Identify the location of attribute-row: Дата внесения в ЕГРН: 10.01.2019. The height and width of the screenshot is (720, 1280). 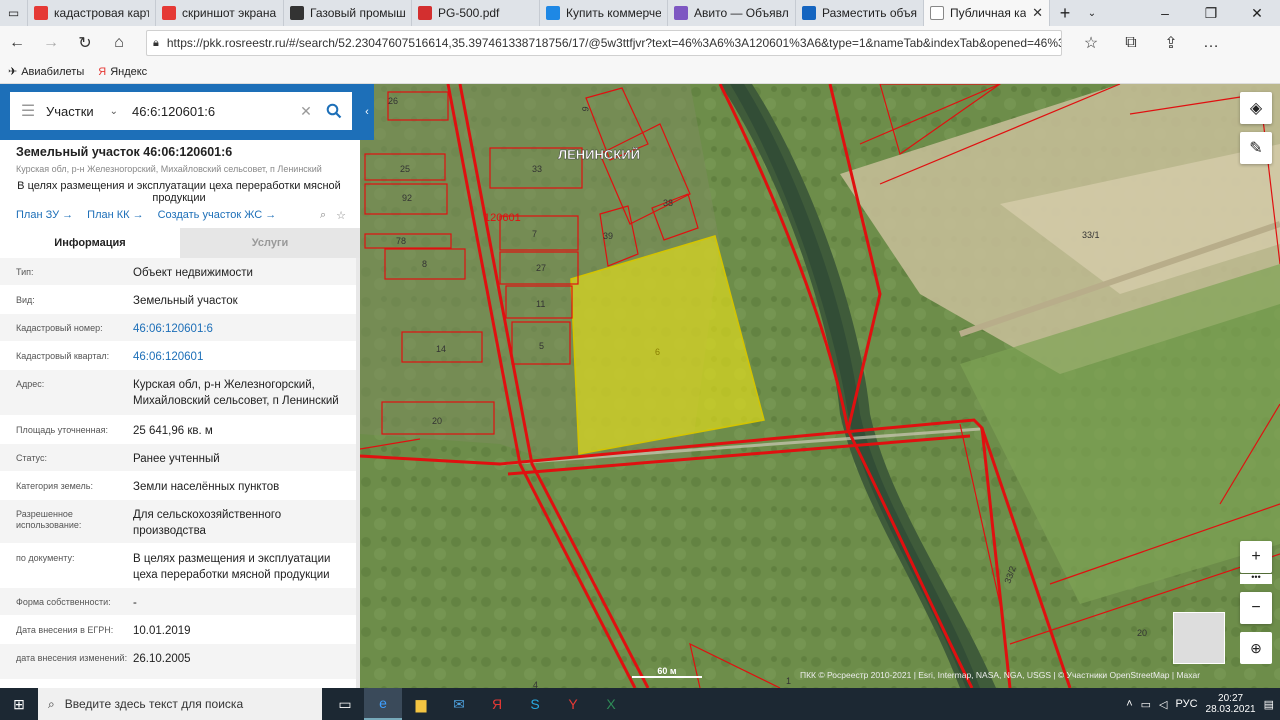
(178, 630).